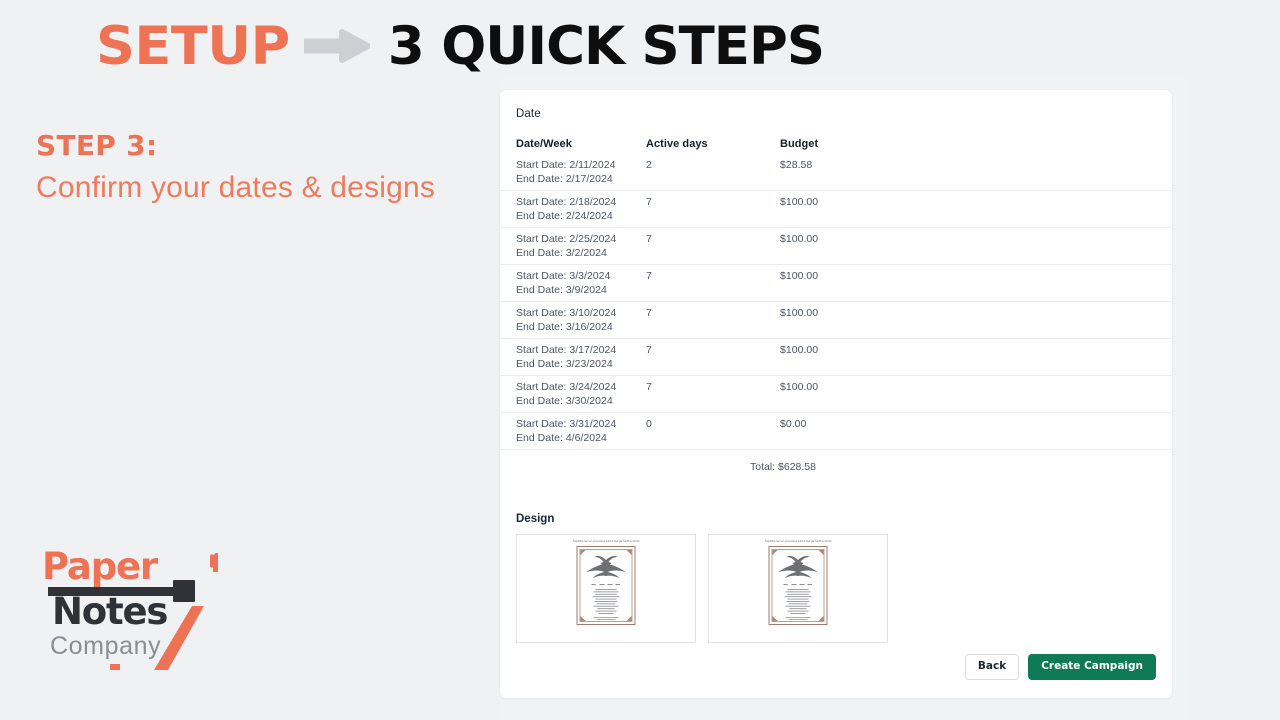  Describe the element at coordinates (566, 313) in the screenshot. I see `row-start-date: Start Date: 3/10/2024` at that location.